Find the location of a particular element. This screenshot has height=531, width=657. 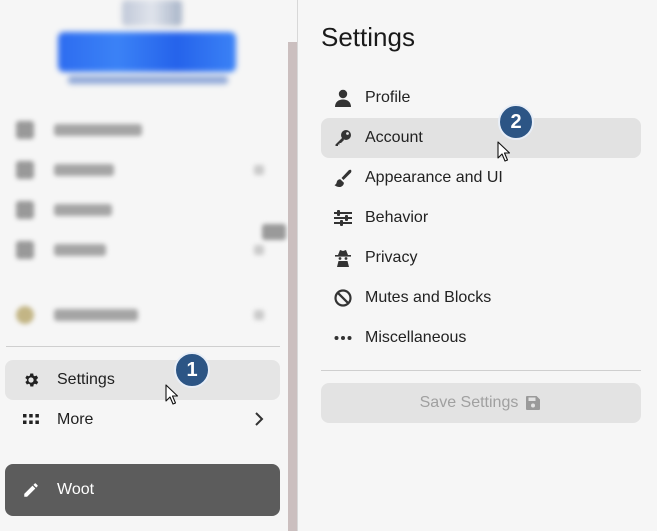

chevron-right-icon is located at coordinates (259, 421).